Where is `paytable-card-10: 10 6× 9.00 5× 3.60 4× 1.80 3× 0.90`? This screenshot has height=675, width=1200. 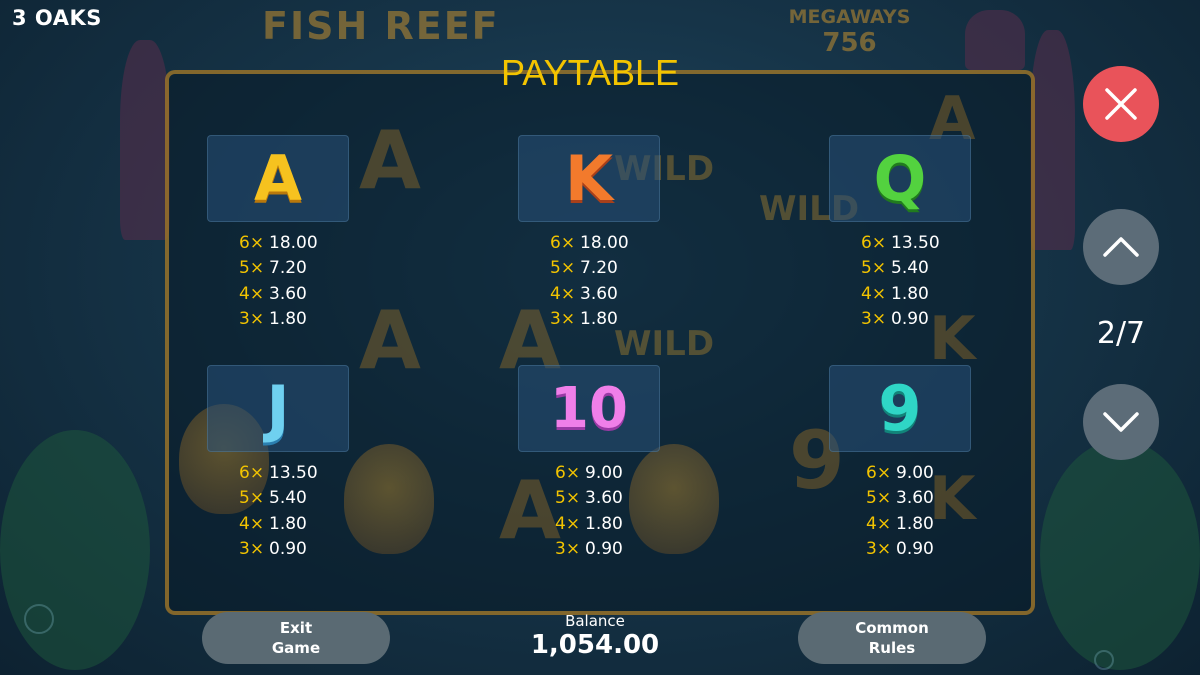
paytable-card-10: 10 6× 9.00 5× 3.60 4× 1.80 3× 0.90 is located at coordinates (589, 463).